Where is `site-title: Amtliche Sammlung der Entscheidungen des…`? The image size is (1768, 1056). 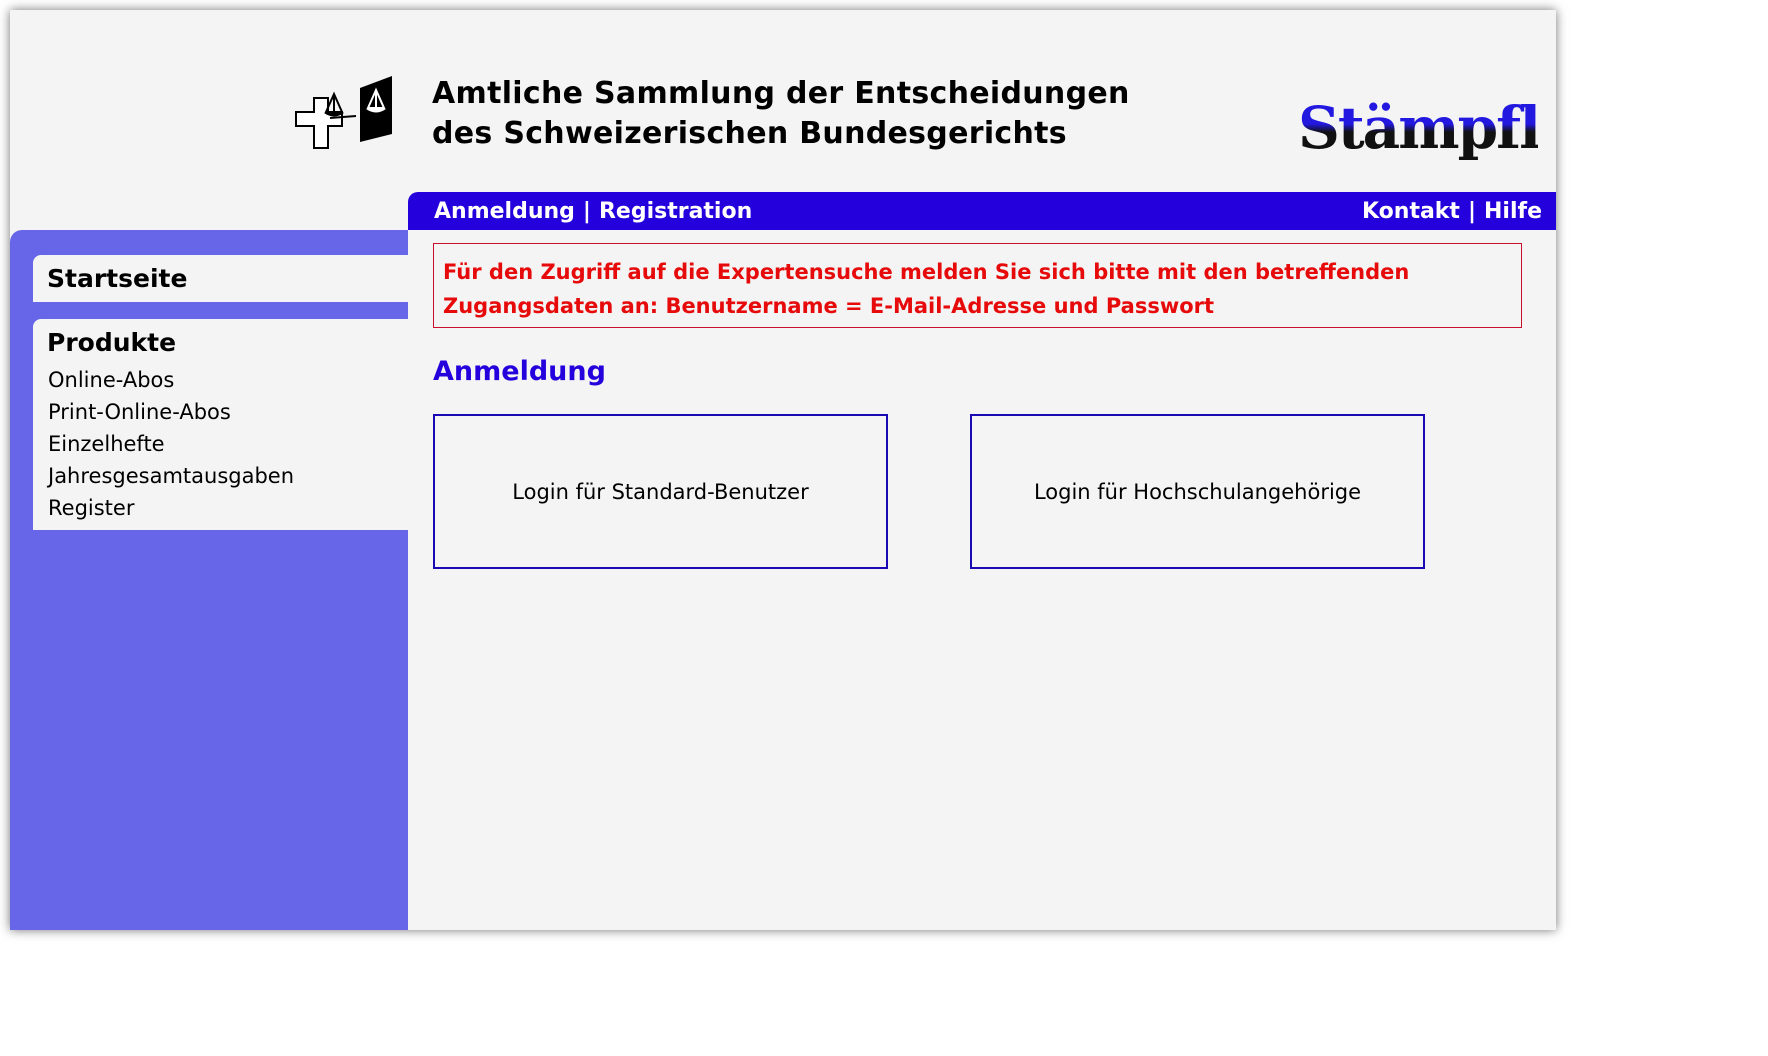 site-title: Amtliche Sammlung der Entscheidungen des… is located at coordinates (781, 114).